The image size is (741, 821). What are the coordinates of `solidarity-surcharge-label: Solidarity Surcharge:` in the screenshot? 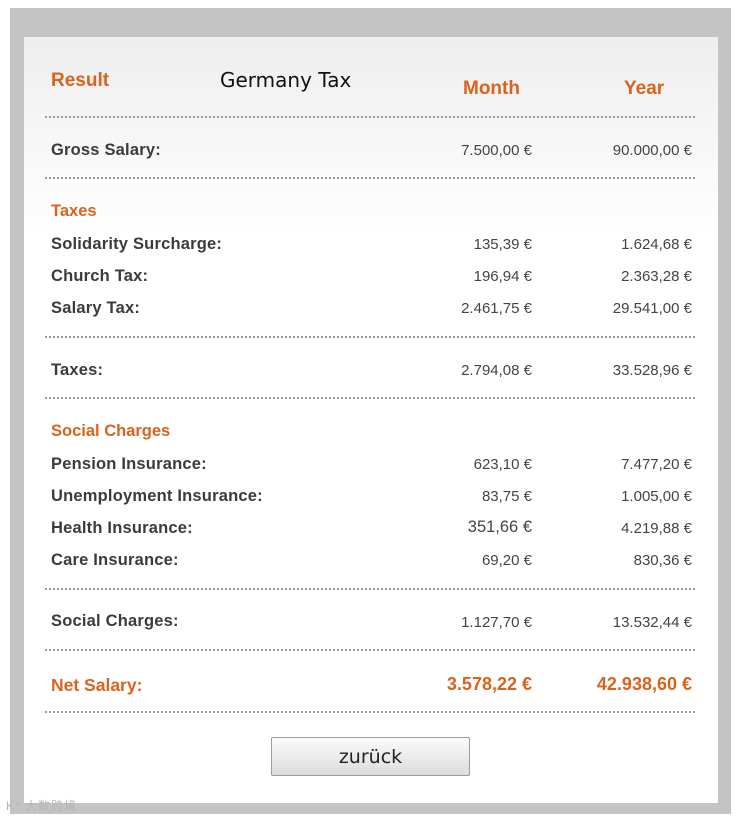 It's located at (137, 244).